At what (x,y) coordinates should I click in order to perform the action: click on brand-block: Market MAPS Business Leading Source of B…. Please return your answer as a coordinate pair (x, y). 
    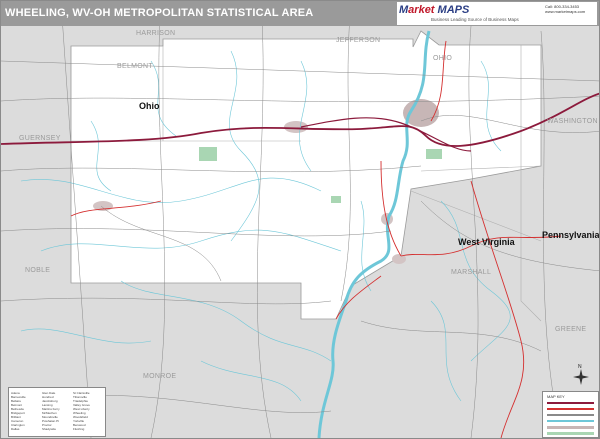
    Looking at the image, I should click on (497, 13).